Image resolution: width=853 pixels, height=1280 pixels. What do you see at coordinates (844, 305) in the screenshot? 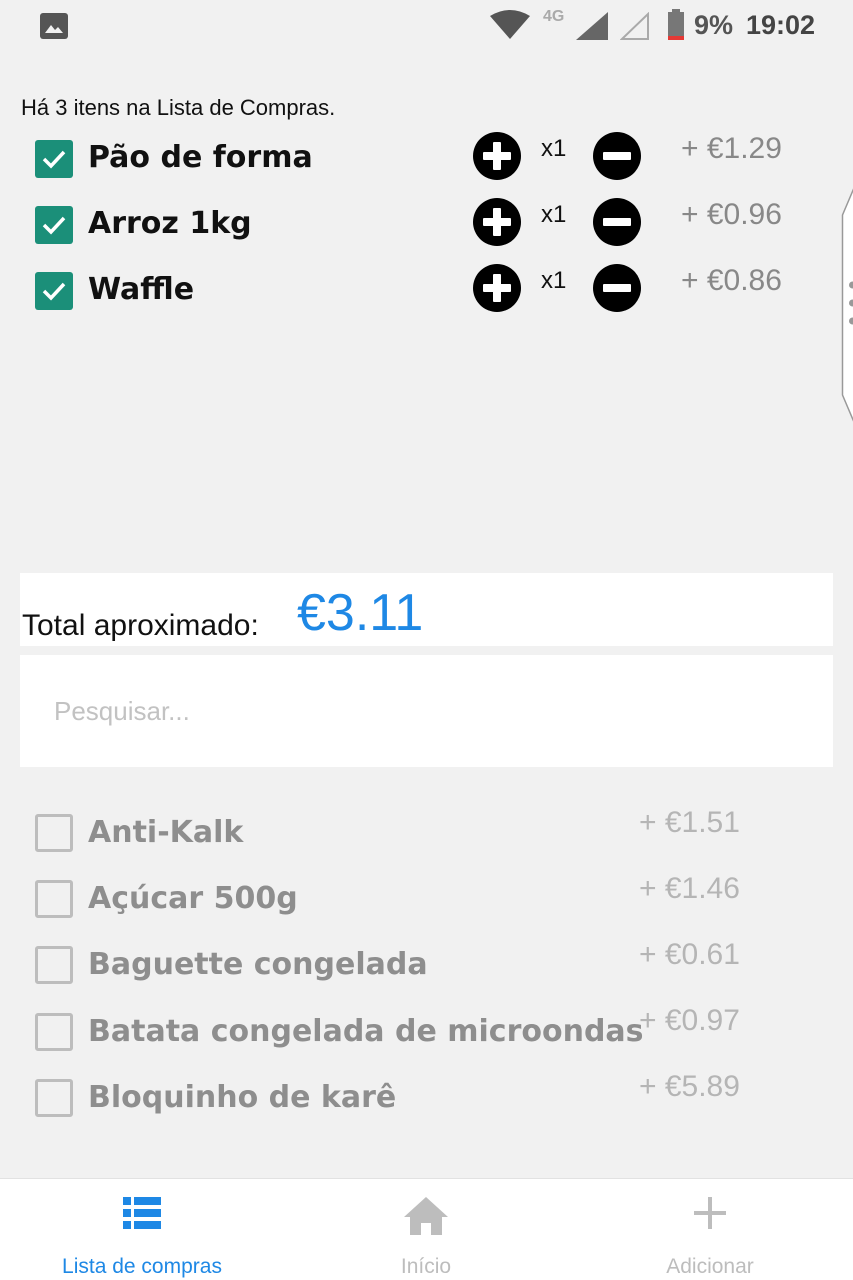
I see `side-drawer-handle` at bounding box center [844, 305].